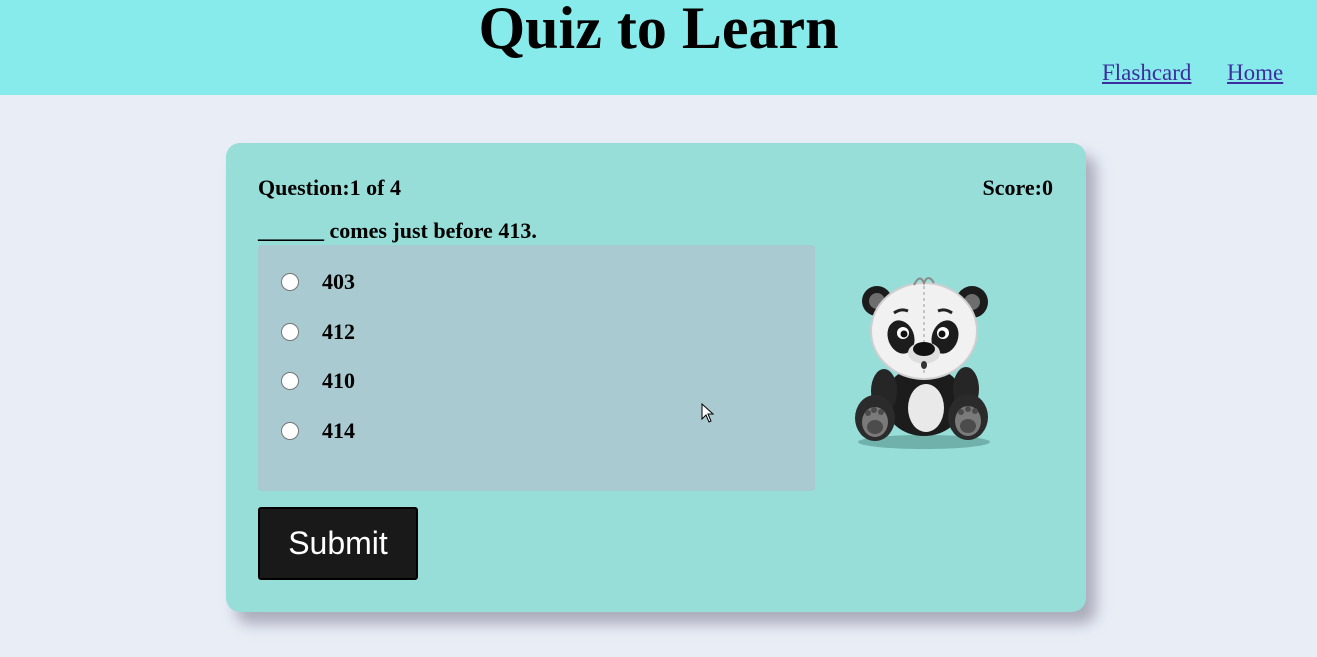  What do you see at coordinates (318, 381) in the screenshot?
I see `answer-option: 410` at bounding box center [318, 381].